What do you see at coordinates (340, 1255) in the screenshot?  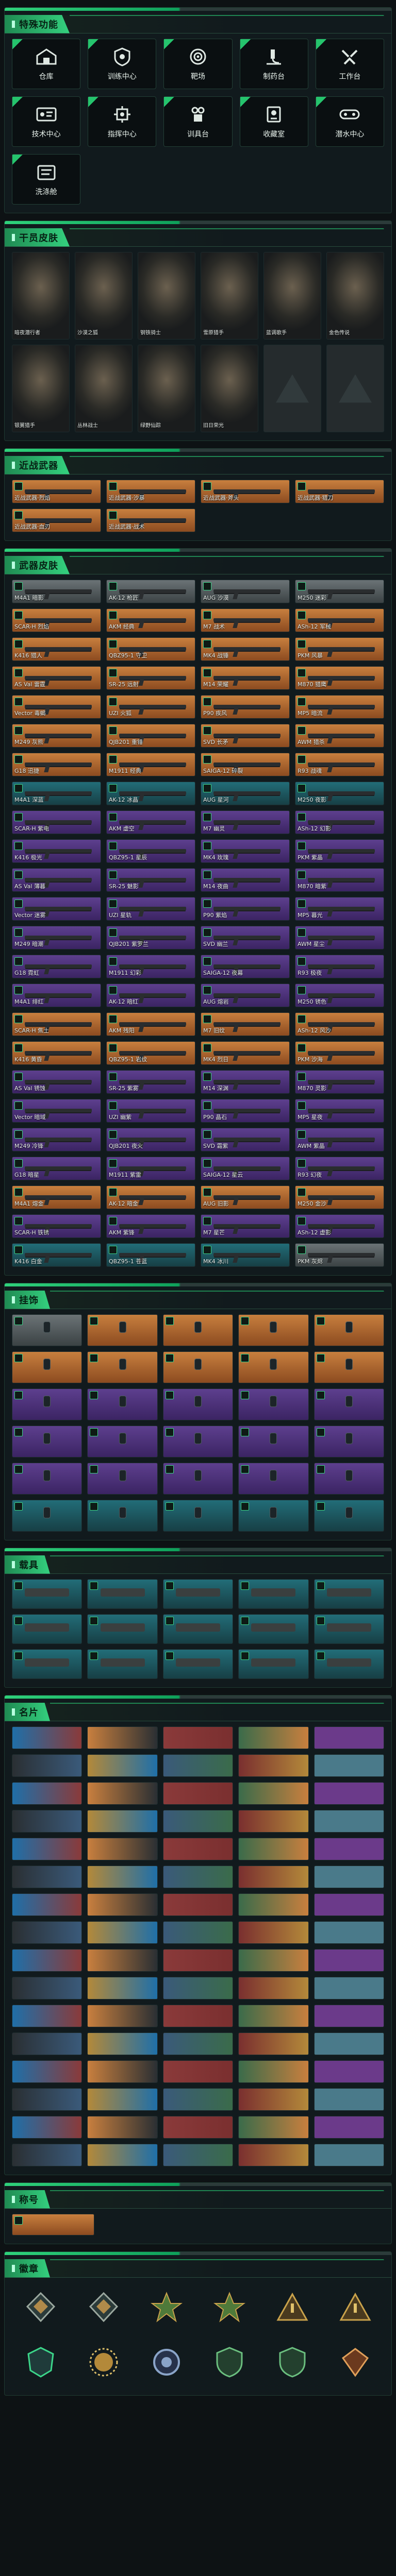 I see `weapon-skin-tile: PKM 灰烬` at bounding box center [340, 1255].